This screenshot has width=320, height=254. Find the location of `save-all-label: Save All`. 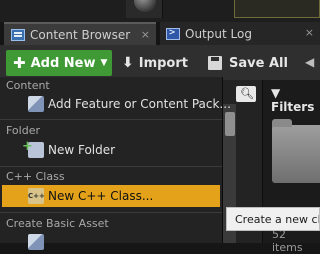

save-all-label: Save All is located at coordinates (258, 63).